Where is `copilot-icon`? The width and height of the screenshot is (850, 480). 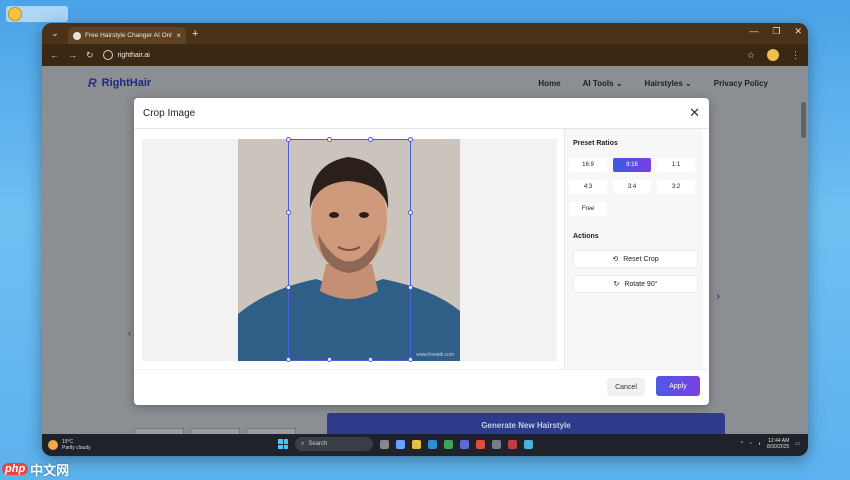
copilot-icon is located at coordinates (400, 444).